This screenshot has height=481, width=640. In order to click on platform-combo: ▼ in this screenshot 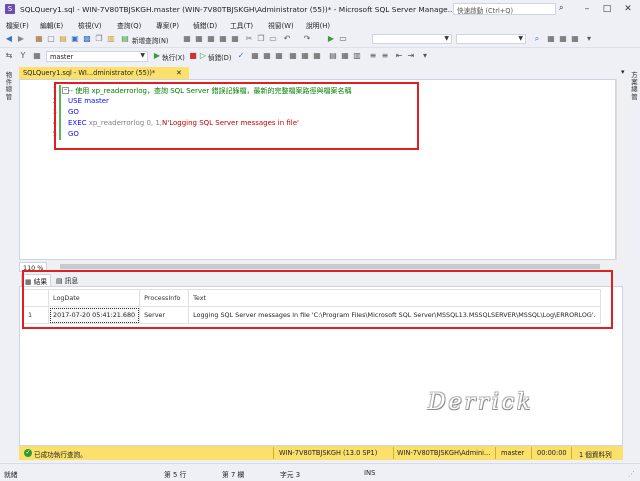, I will do `click(491, 39)`.